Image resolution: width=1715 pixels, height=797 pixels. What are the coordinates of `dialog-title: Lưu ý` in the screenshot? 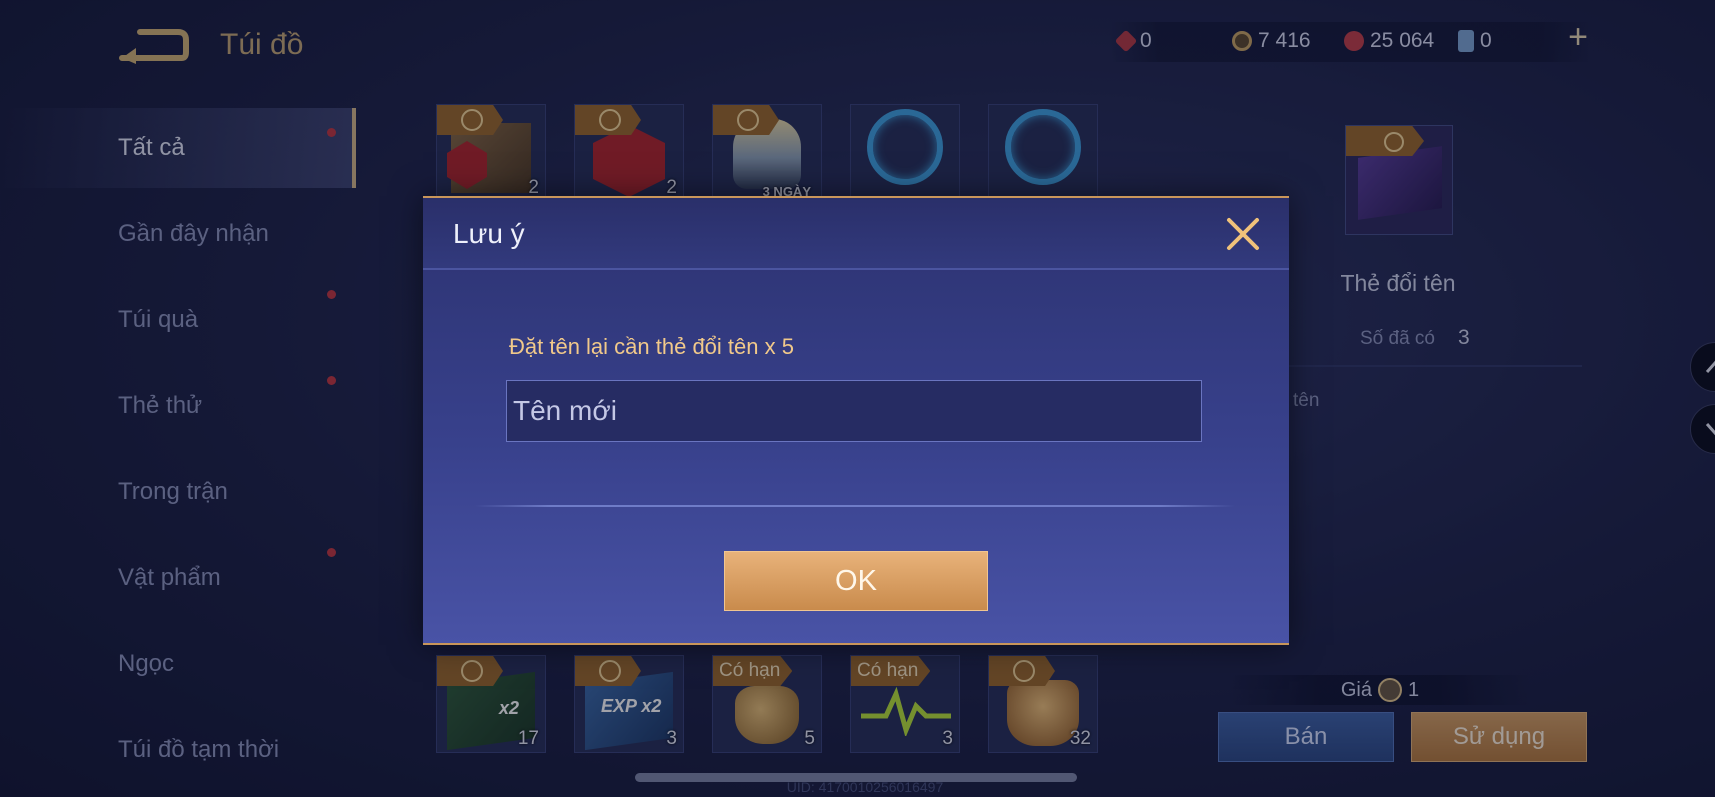 It's located at (489, 233).